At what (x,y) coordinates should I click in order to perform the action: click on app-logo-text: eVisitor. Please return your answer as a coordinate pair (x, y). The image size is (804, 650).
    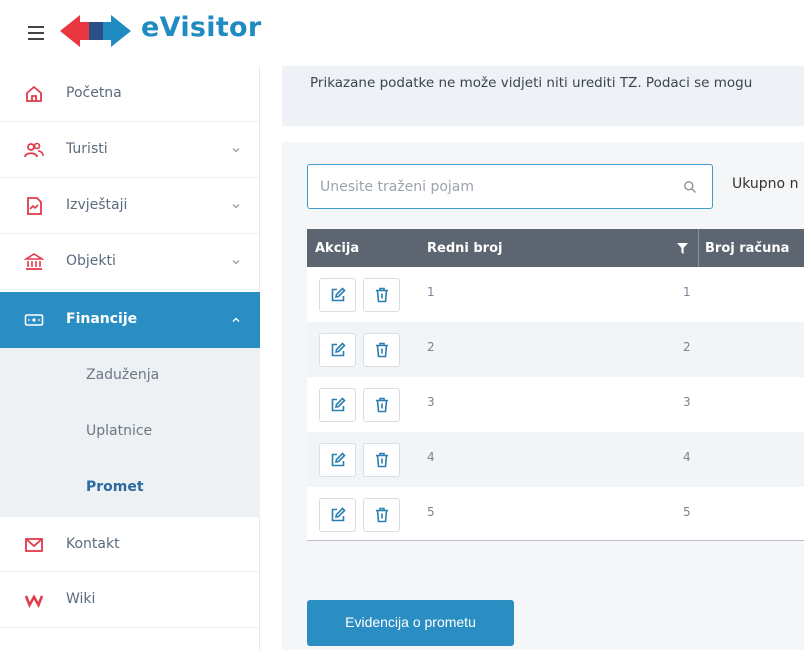
    Looking at the image, I should click on (201, 27).